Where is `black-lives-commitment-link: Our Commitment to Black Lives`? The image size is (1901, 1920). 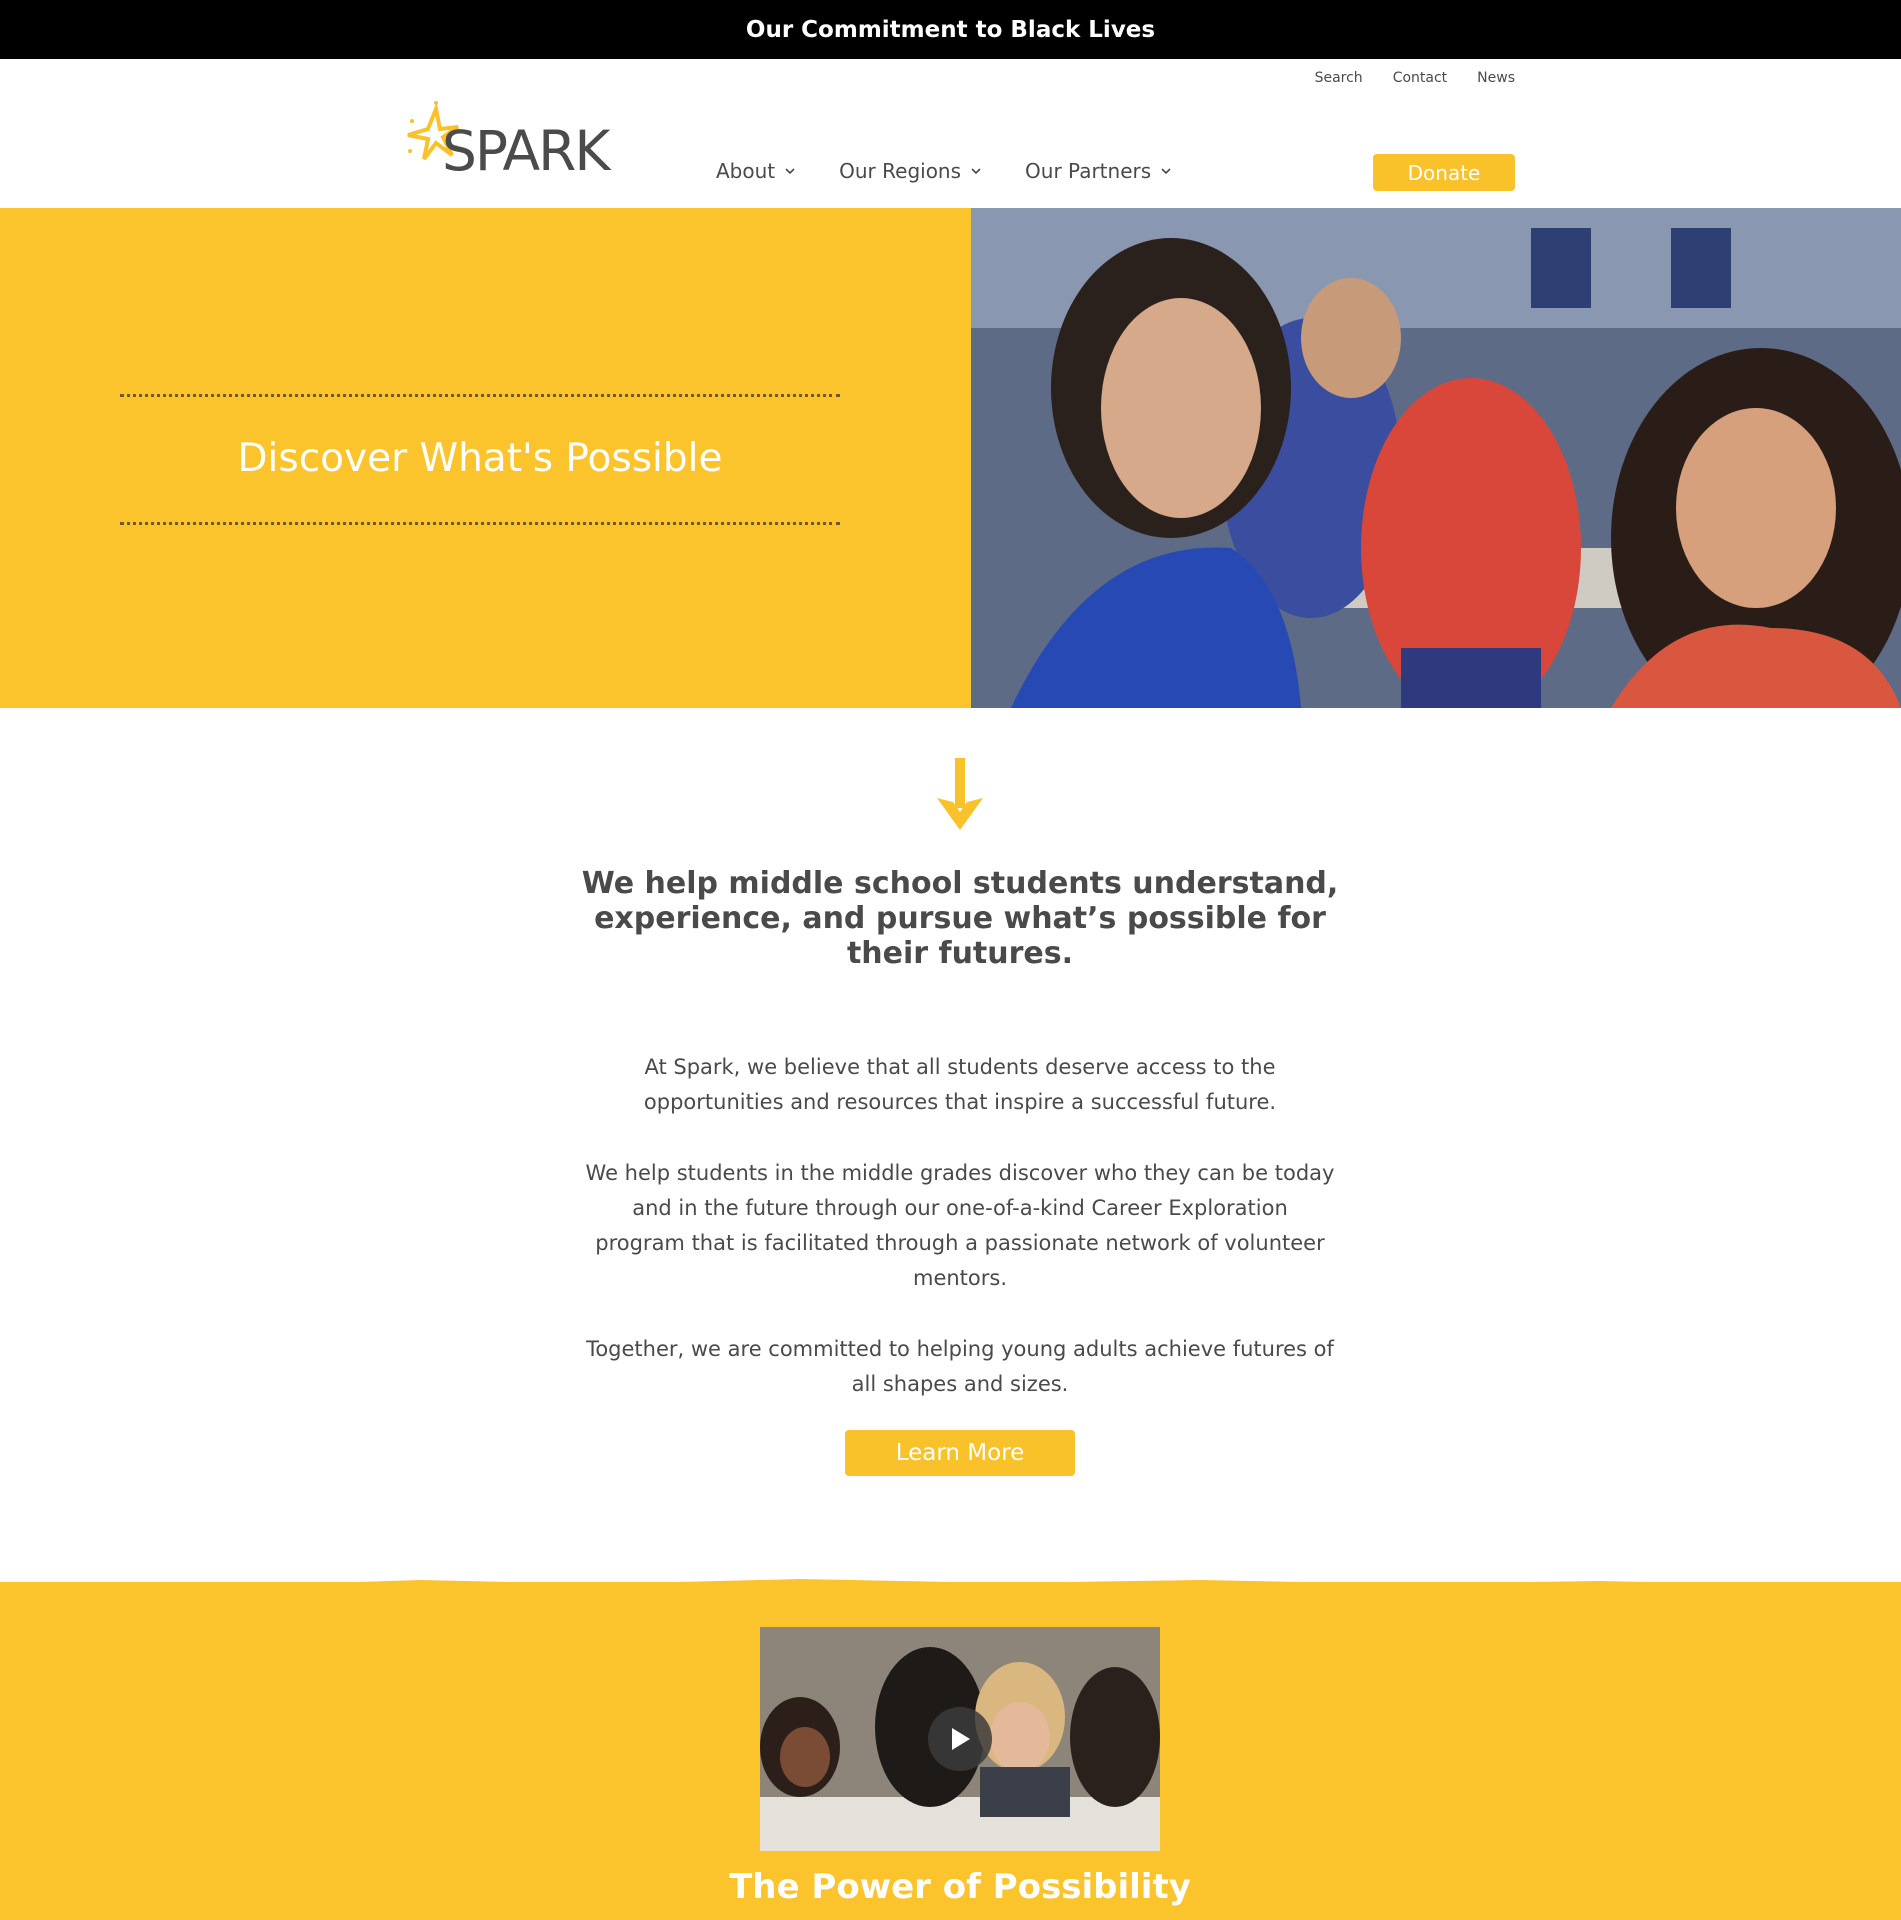 black-lives-commitment-link: Our Commitment to Black Lives is located at coordinates (950, 30).